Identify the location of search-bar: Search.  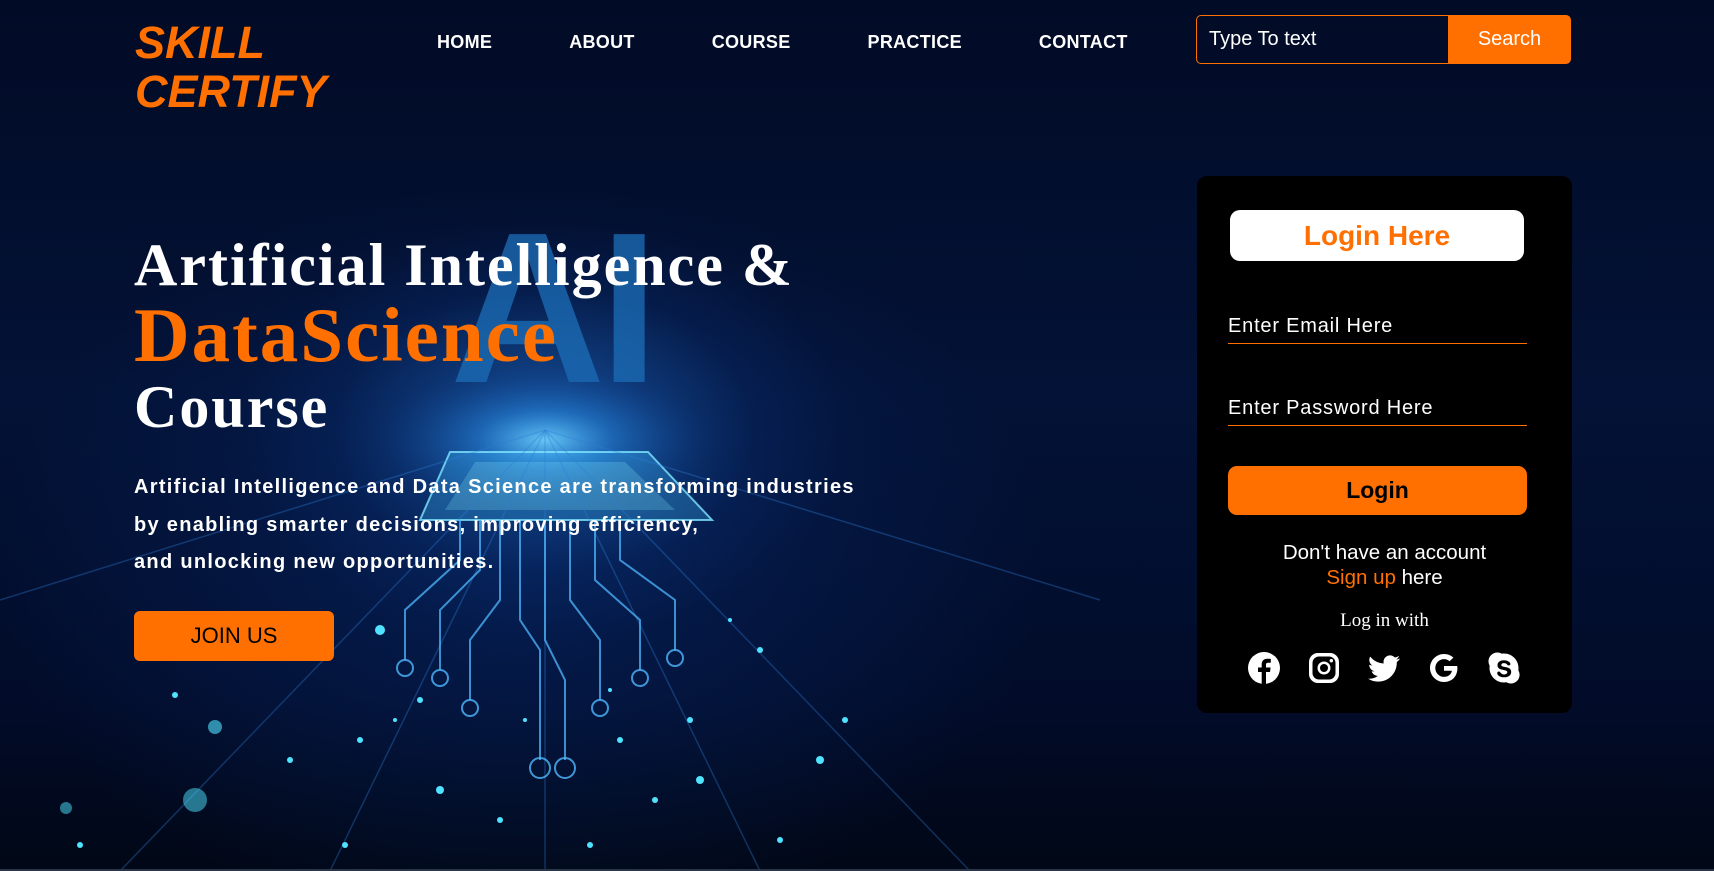
(1383, 39).